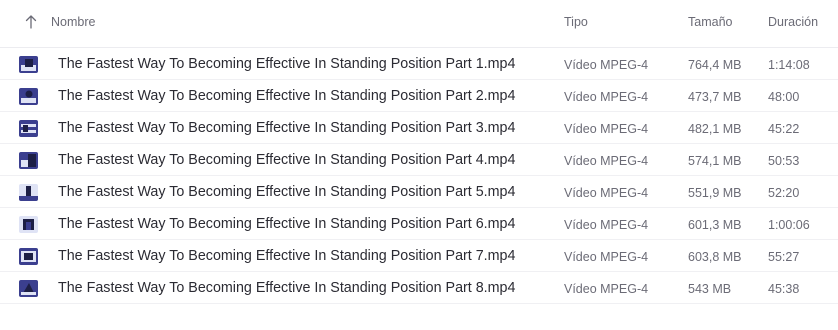 Image resolution: width=838 pixels, height=330 pixels. Describe the element at coordinates (710, 289) in the screenshot. I see `file-size: 543 MB` at that location.